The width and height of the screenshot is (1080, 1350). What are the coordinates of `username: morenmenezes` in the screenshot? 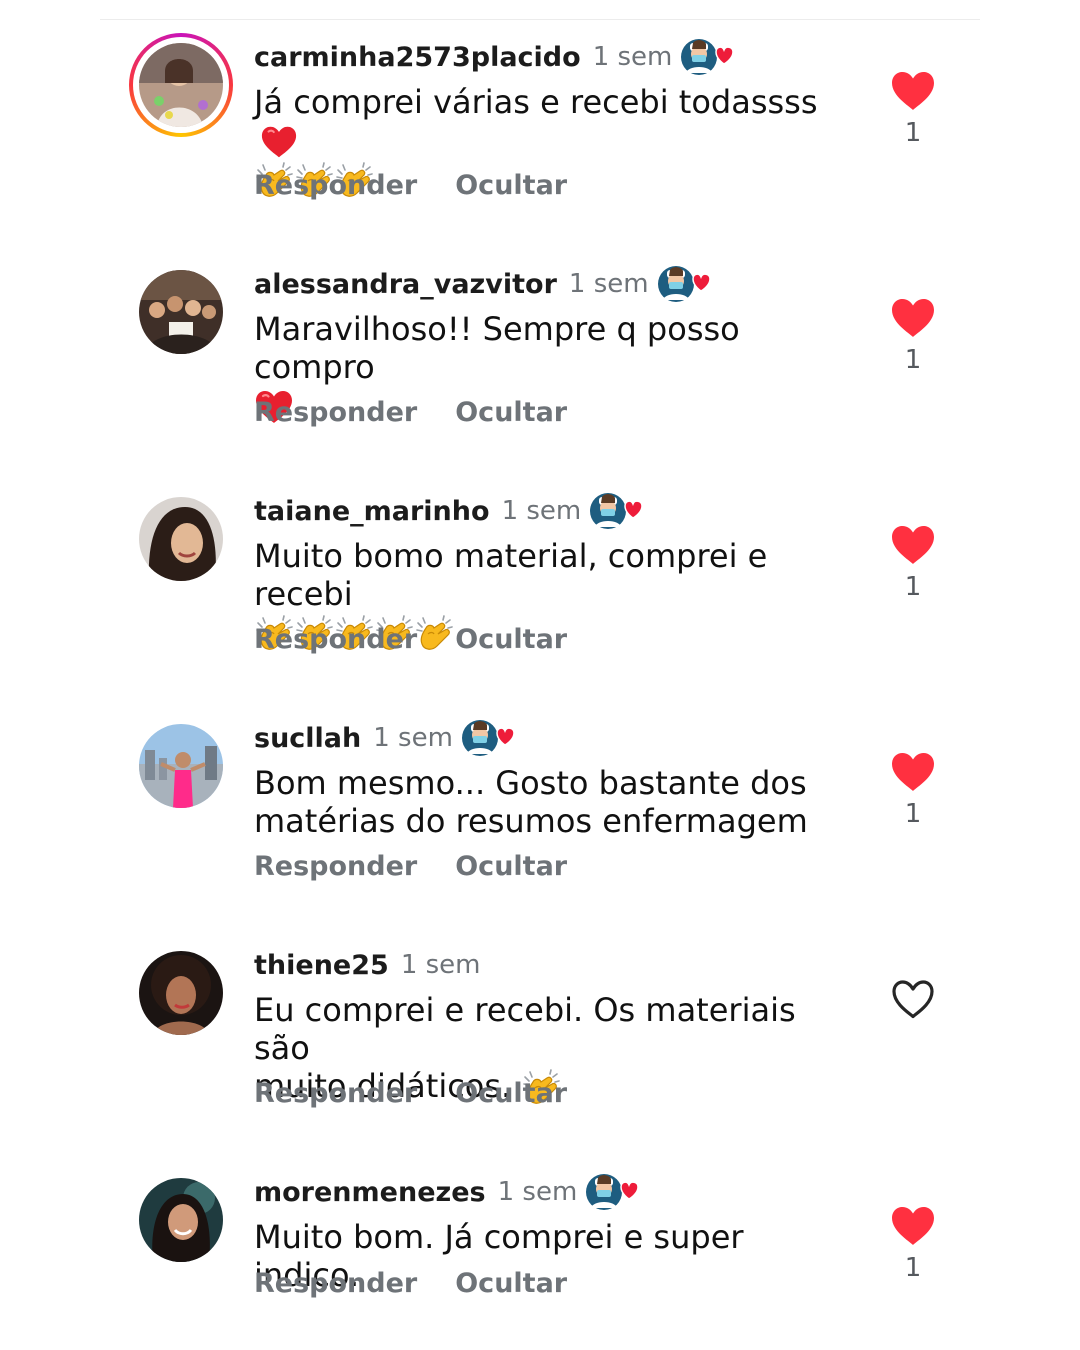 It's located at (370, 1192).